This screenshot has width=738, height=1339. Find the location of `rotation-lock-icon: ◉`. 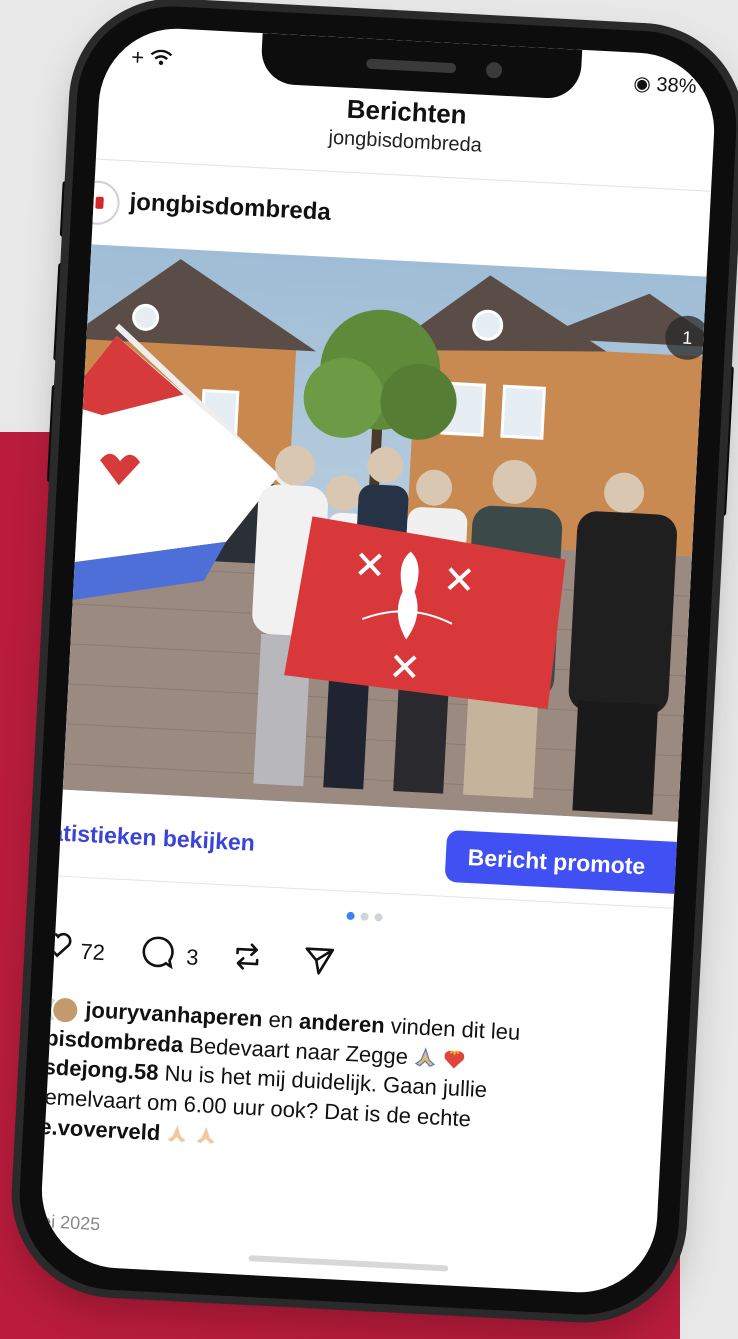

rotation-lock-icon: ◉ is located at coordinates (642, 84).